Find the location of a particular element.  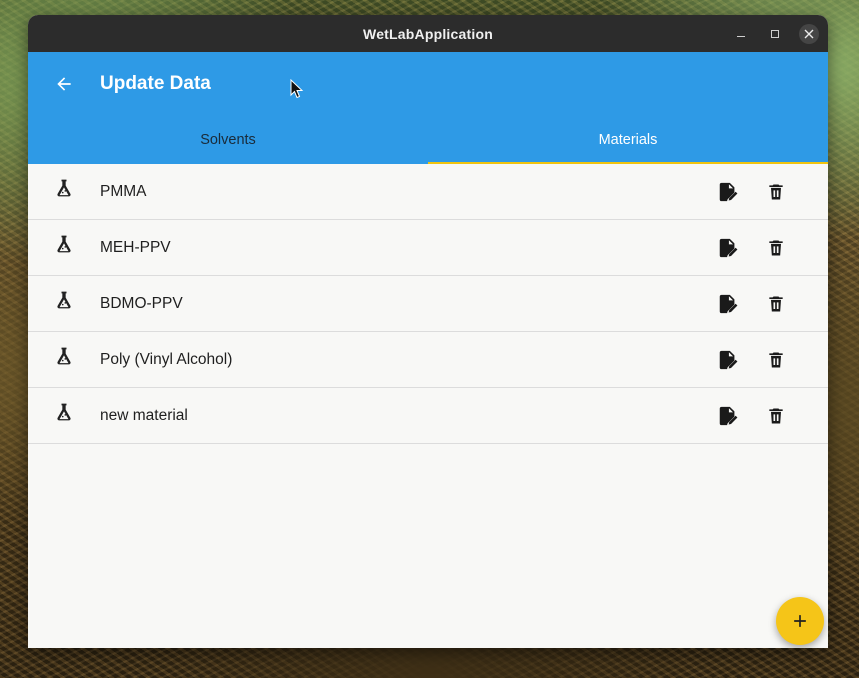

back-button is located at coordinates (64, 84).